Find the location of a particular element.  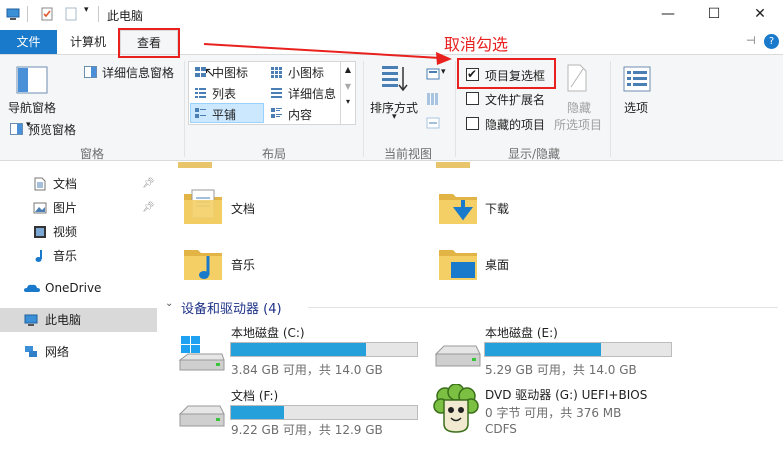

dvd-drive-icon is located at coordinates (456, 410).